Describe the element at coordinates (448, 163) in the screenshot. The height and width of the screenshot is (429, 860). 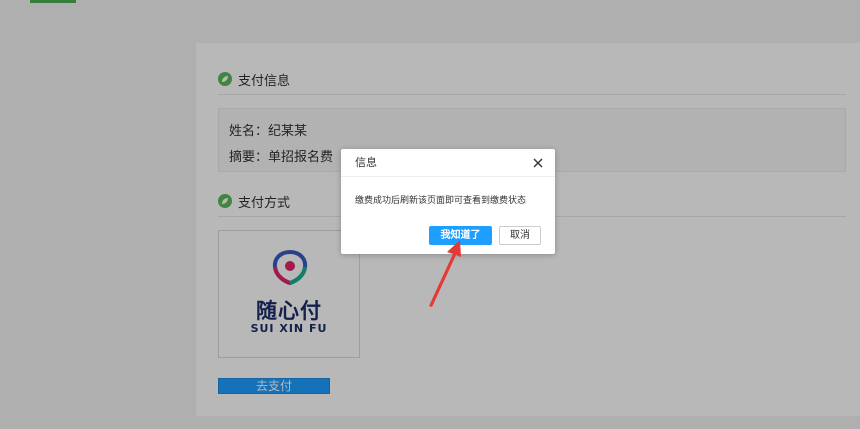
I see `dialog-title: 信息` at that location.